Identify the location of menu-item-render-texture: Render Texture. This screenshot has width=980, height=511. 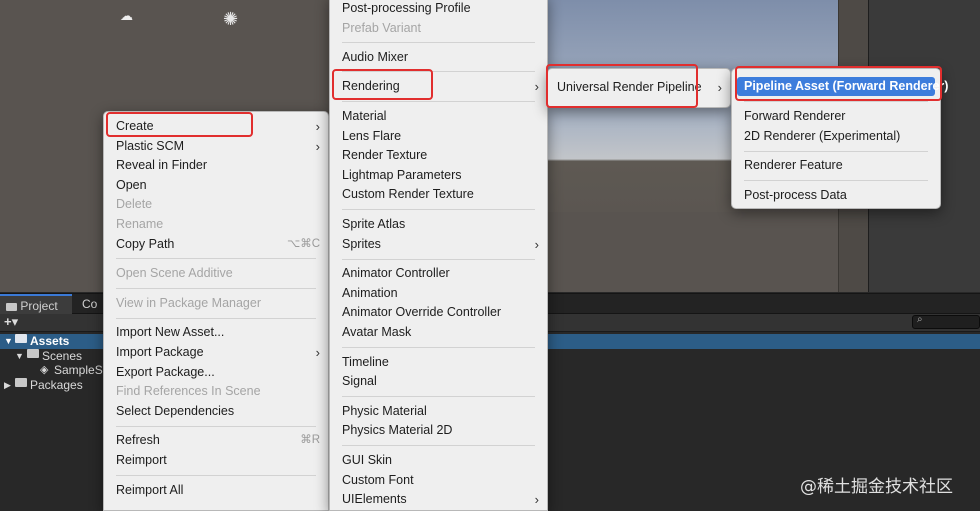
(438, 155).